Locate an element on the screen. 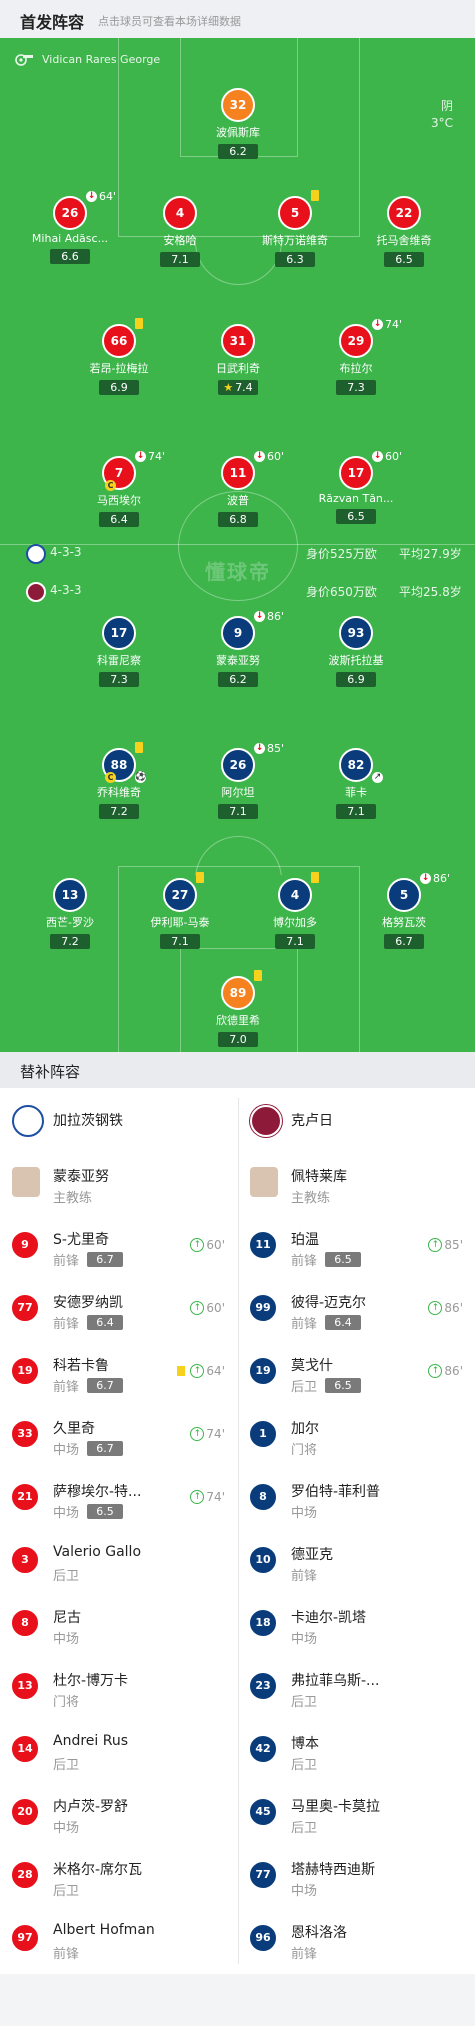 Image resolution: width=475 pixels, height=2026 pixels. player-home-d1: 26 ↓ 64' Mihai Adăsc... 6.6 is located at coordinates (70, 227).